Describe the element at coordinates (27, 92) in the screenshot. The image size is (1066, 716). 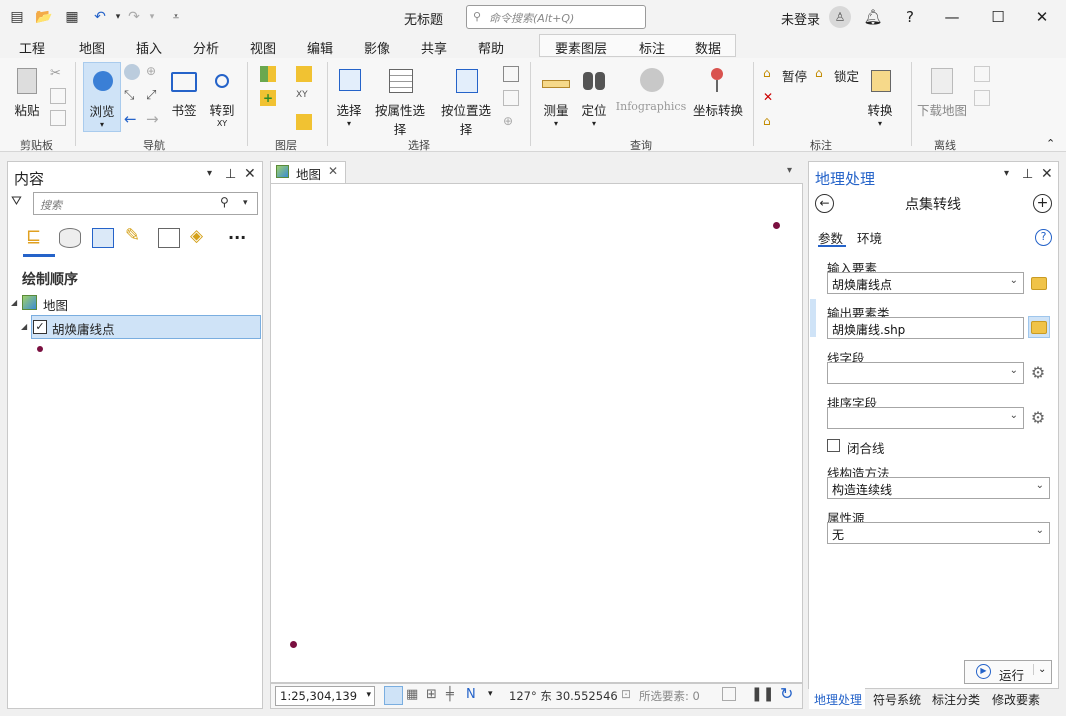
I see `paste-button: 粘贴` at that location.